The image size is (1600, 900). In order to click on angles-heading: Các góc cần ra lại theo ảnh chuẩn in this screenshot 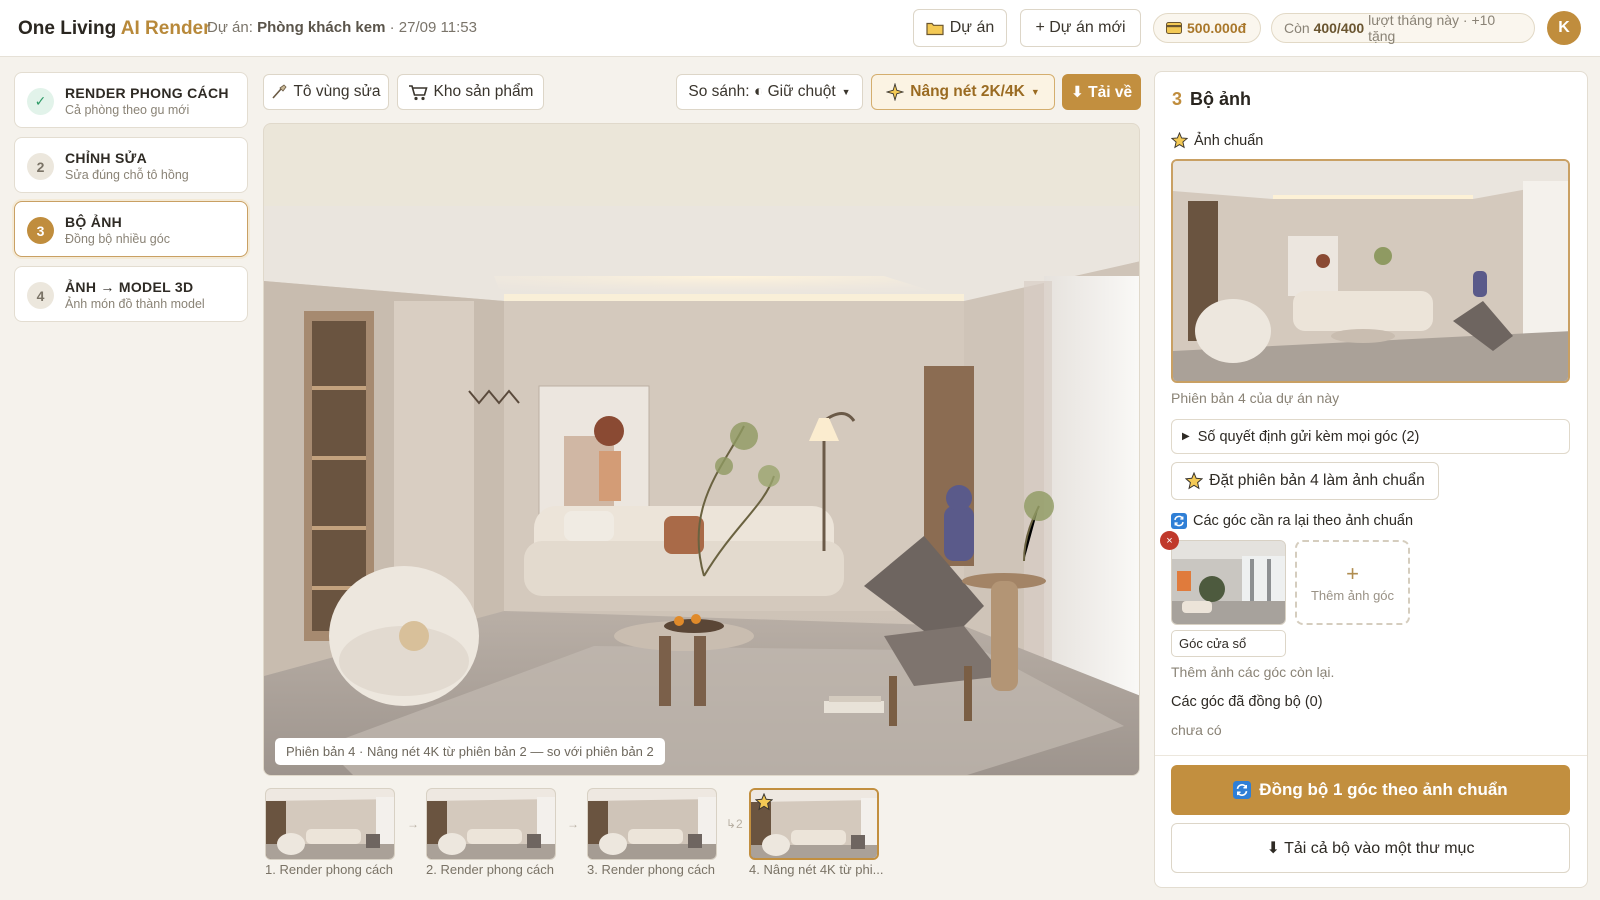, I will do `click(1292, 521)`.